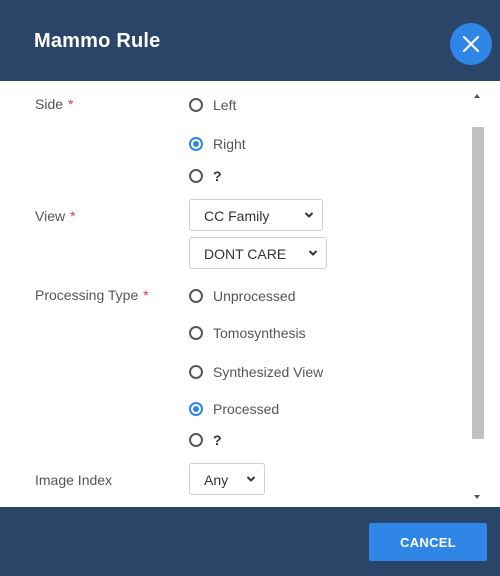  I want to click on view-label: View *, so click(55, 216).